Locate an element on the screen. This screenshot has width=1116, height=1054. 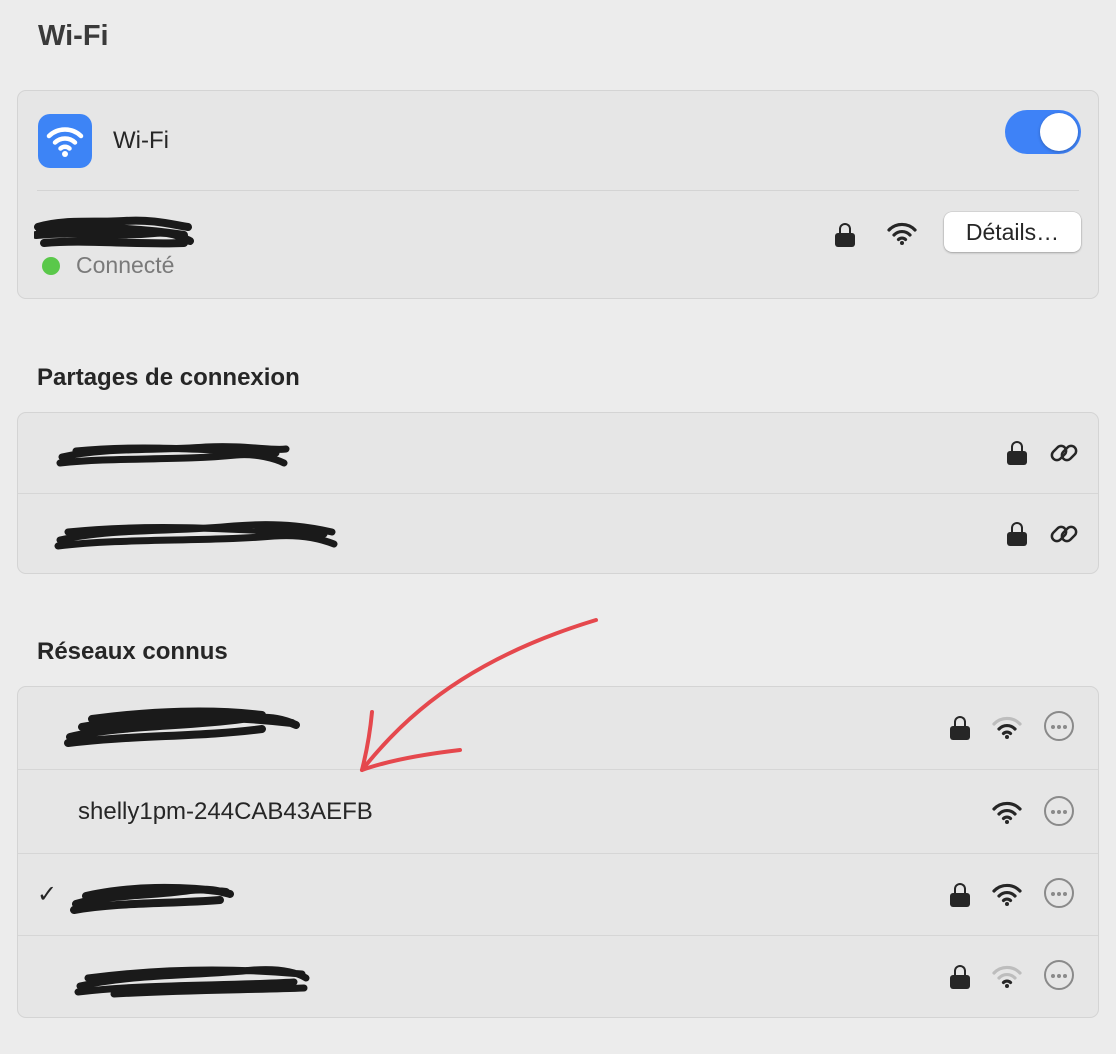
toggle-knob is located at coordinates (1059, 132).